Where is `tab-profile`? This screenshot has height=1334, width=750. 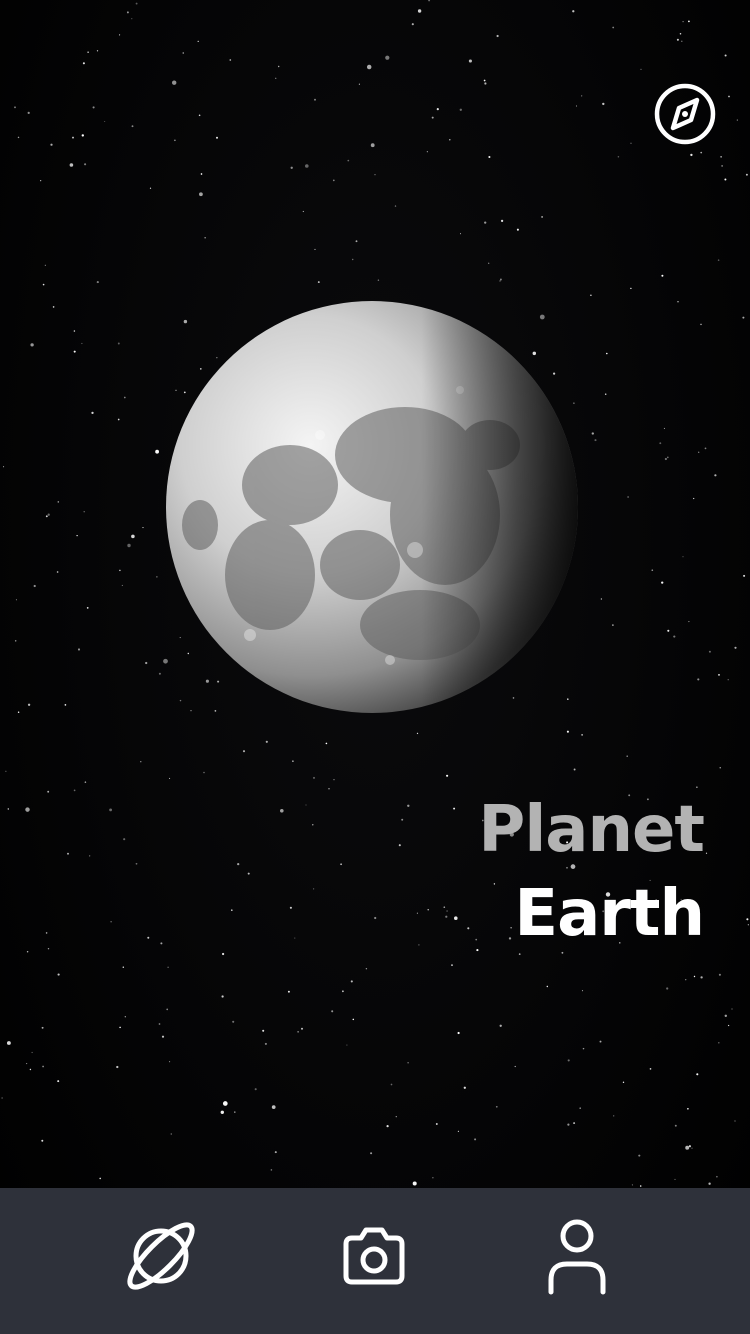 tab-profile is located at coordinates (577, 1256).